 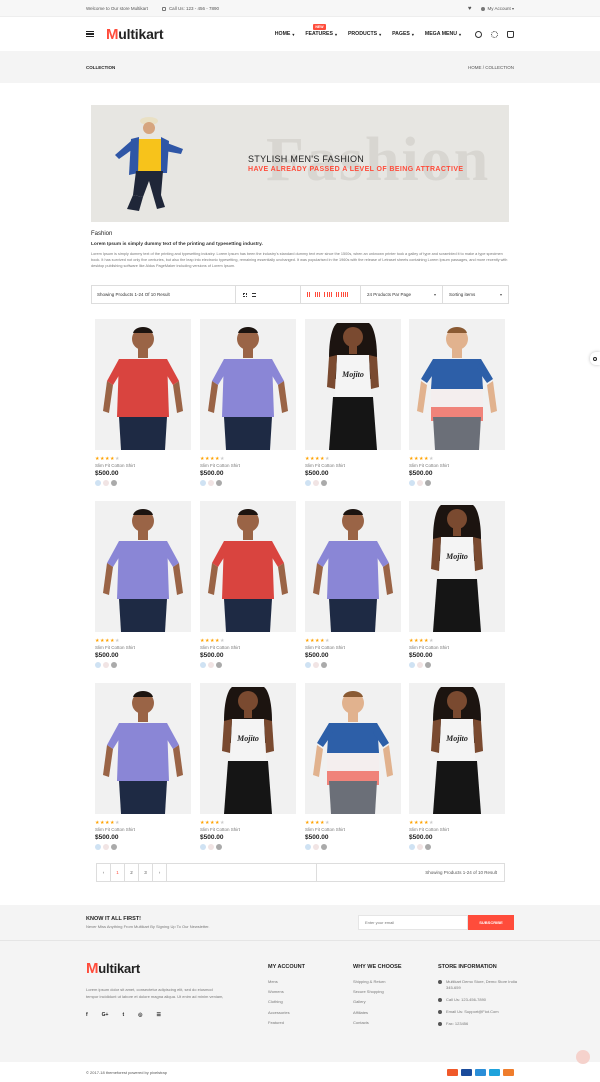 I want to click on email-field: Enter your email, so click(x=413, y=922).